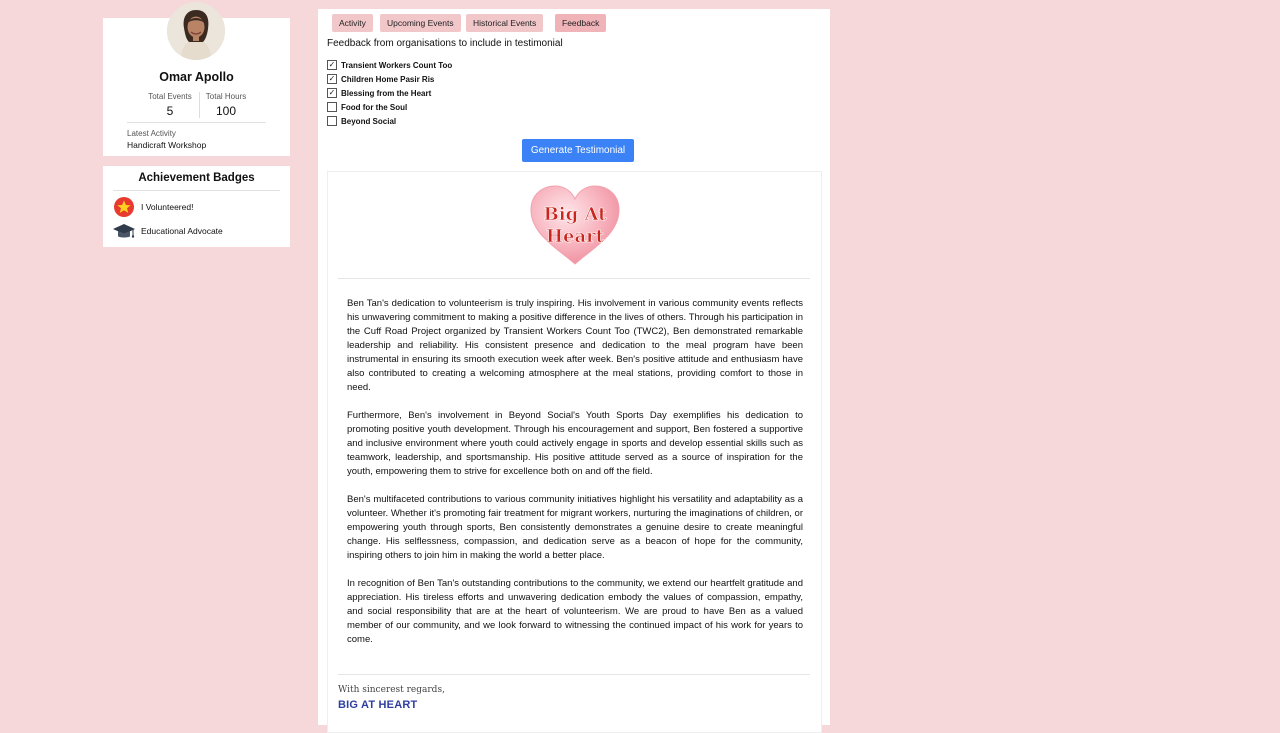  What do you see at coordinates (124, 231) in the screenshot?
I see `graduation-cap-icon` at bounding box center [124, 231].